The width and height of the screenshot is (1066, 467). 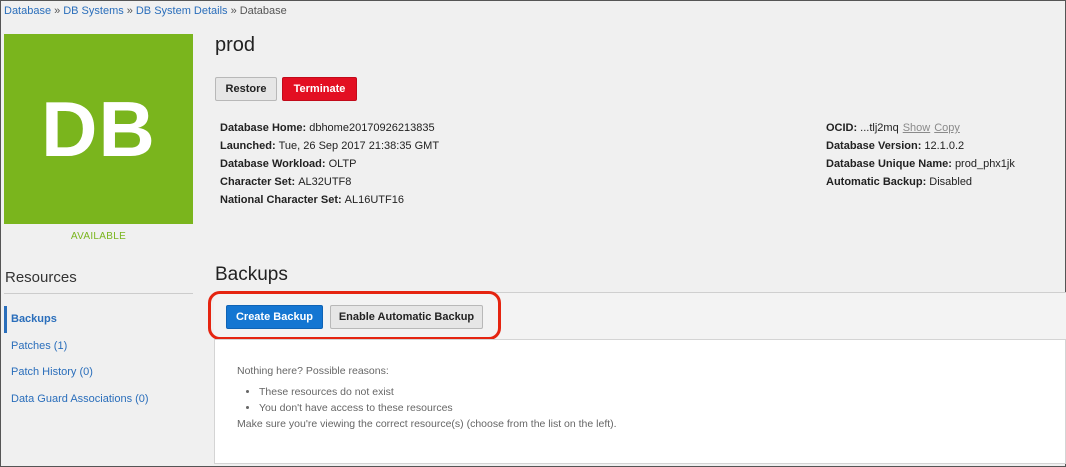 What do you see at coordinates (947, 128) in the screenshot?
I see `ocid-copy-link: Copy` at bounding box center [947, 128].